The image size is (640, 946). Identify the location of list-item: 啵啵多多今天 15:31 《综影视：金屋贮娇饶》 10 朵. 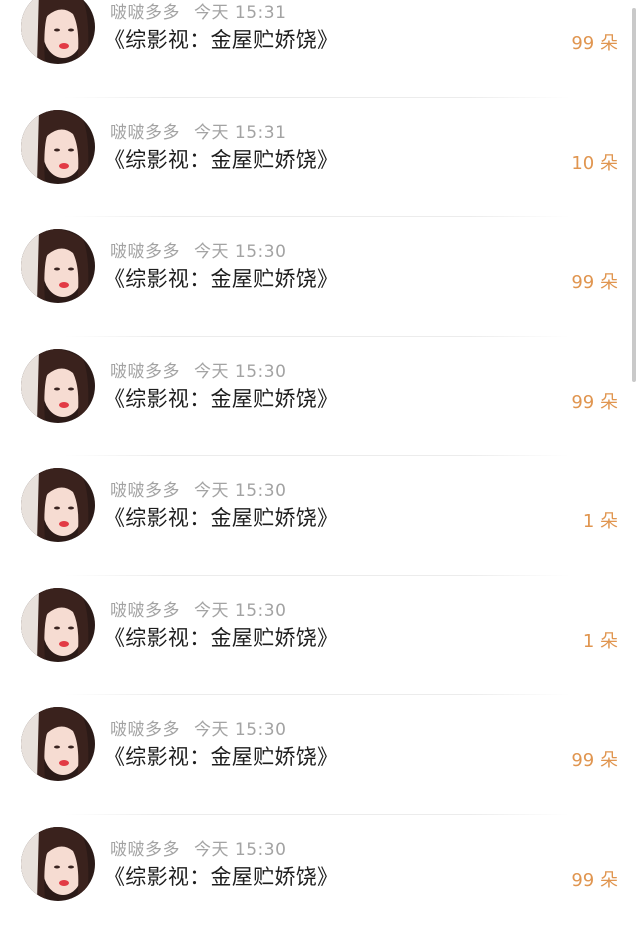
(320, 170).